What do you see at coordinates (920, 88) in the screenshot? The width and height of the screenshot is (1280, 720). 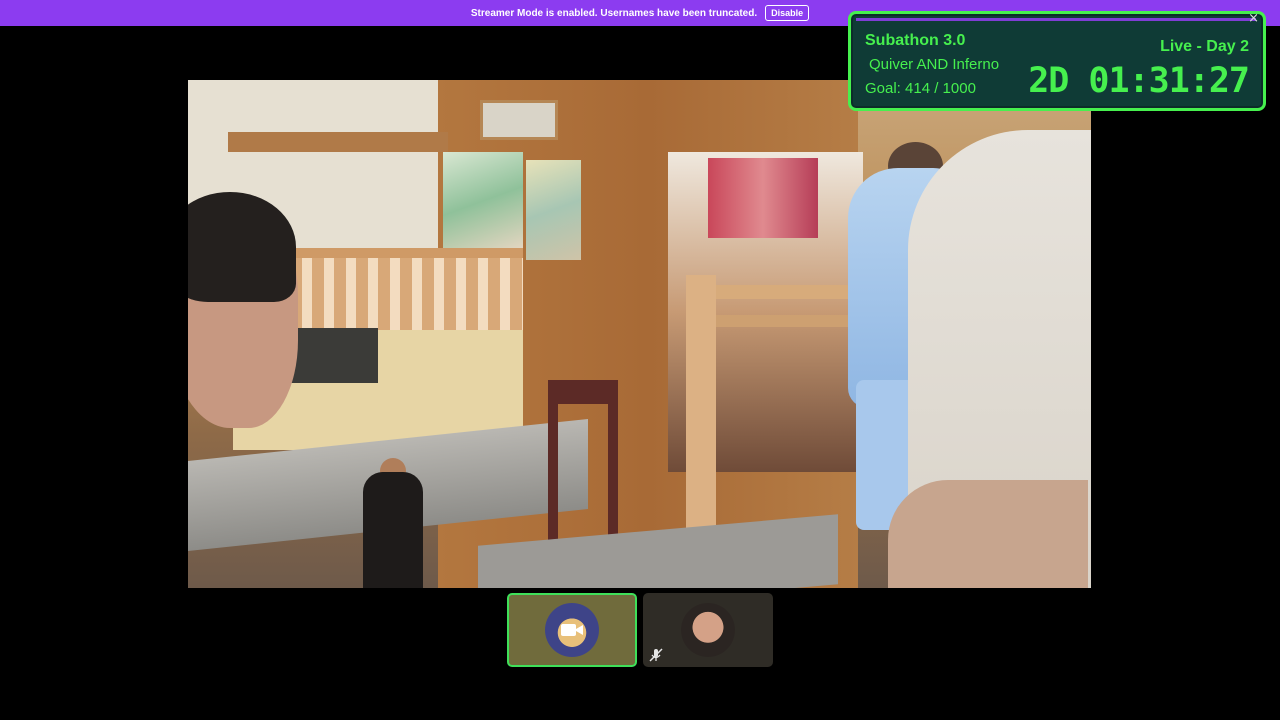 I see `overlay-goal: Goal: 414 / 1000` at bounding box center [920, 88].